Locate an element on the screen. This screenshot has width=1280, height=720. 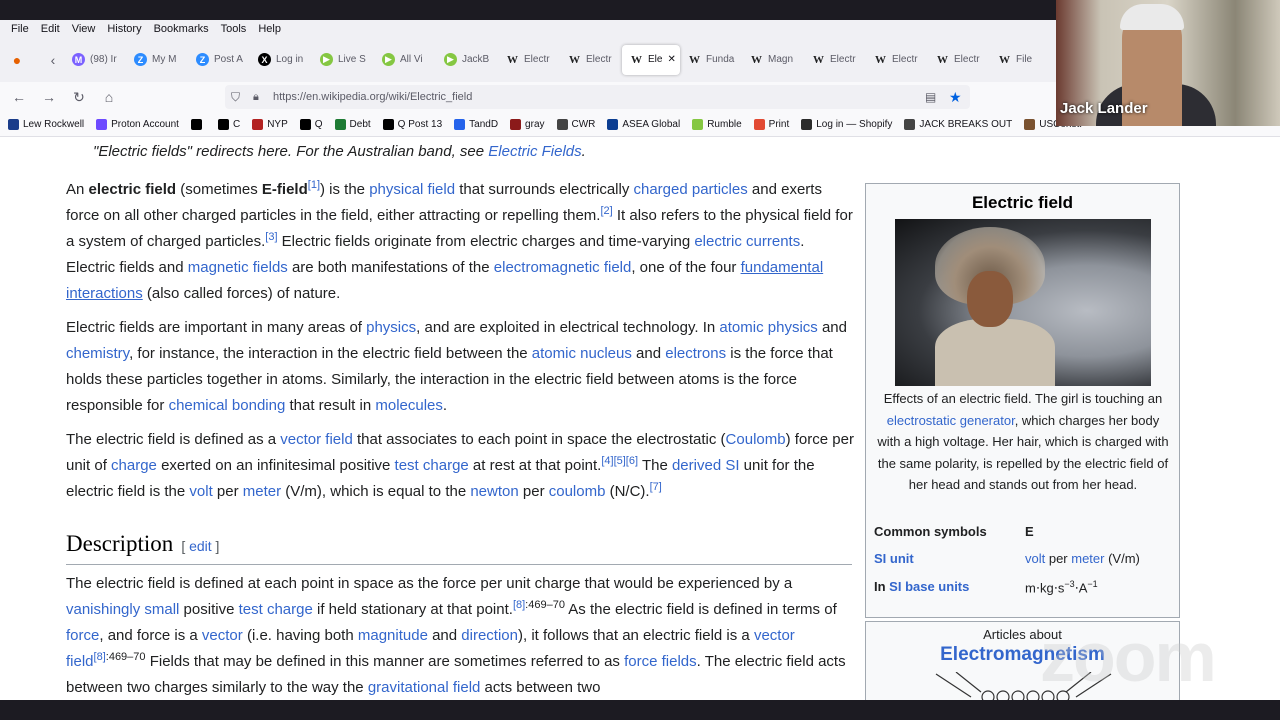
link-si-base-units: SI base units is located at coordinates (929, 586).